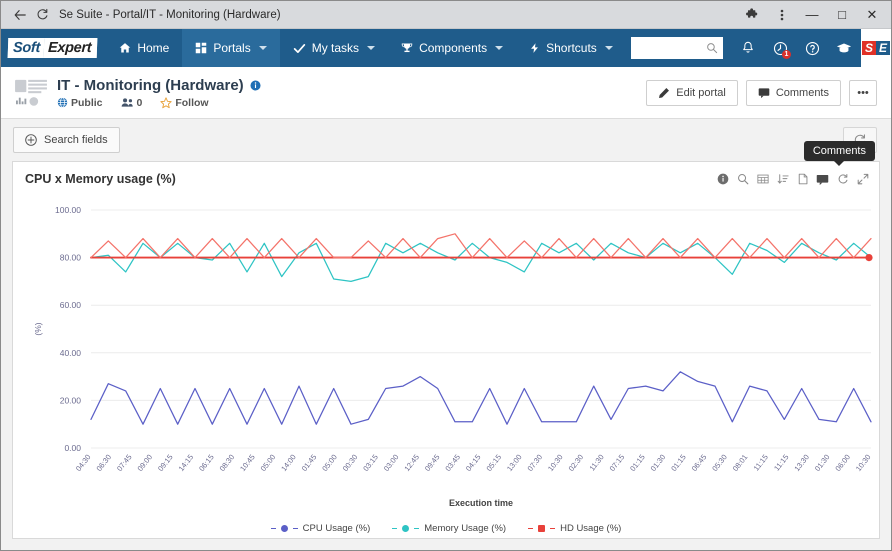 This screenshot has width=892, height=551. Describe the element at coordinates (664, 93) in the screenshot. I see `pencil-icon` at that location.